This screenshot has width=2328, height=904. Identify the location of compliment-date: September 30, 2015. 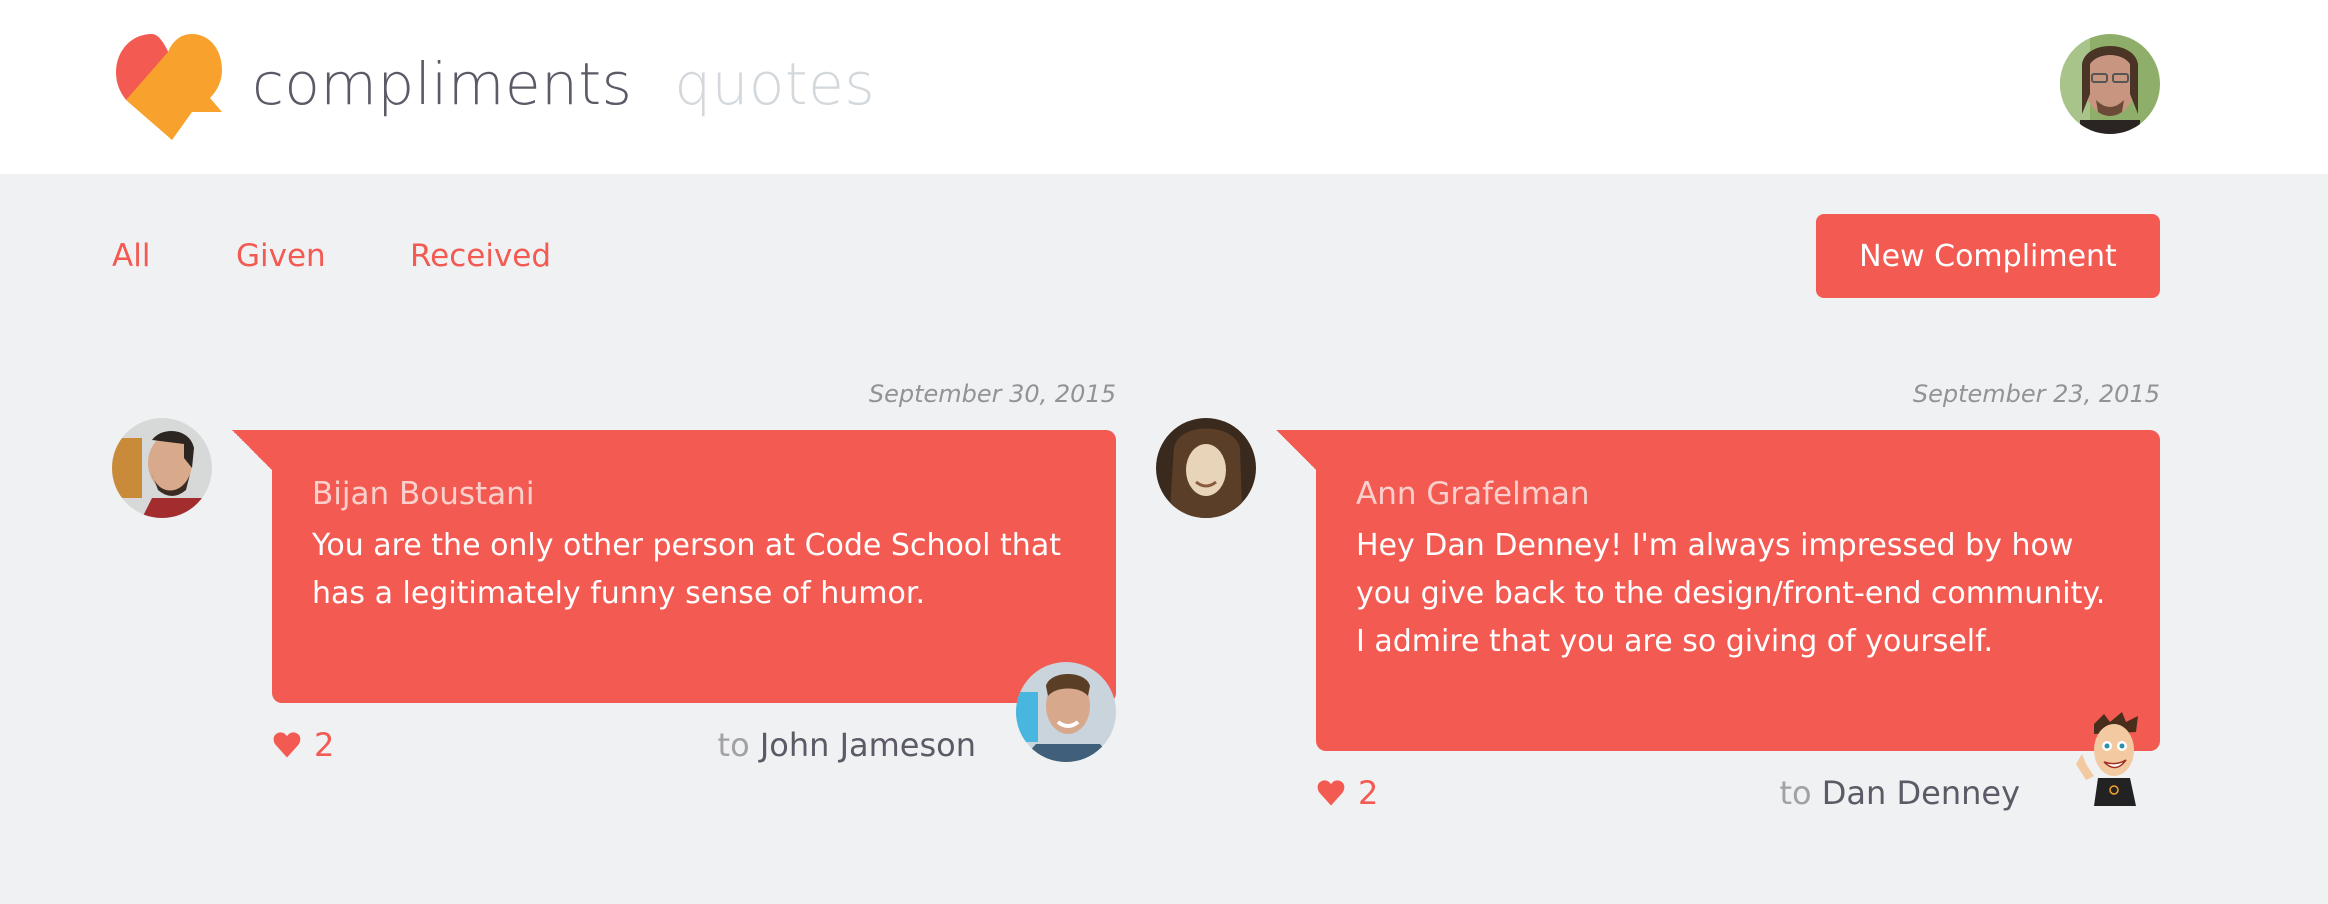
(992, 394).